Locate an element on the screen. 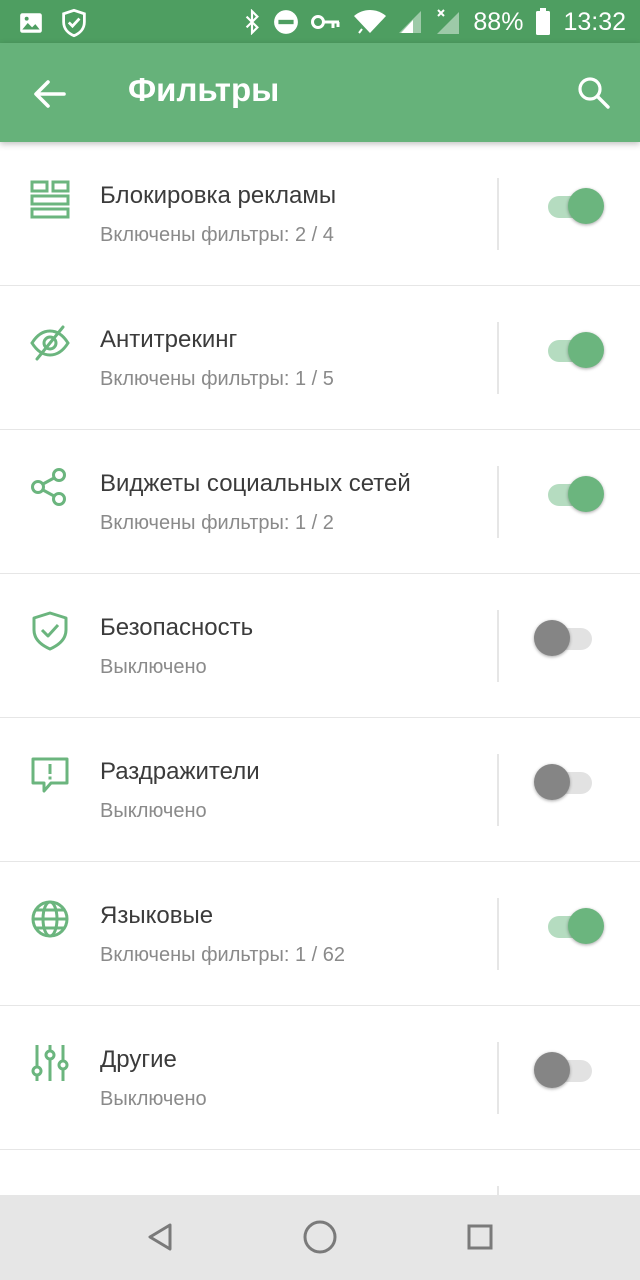 The image size is (640, 1280). social-widgets-toggle is located at coordinates (569, 495).